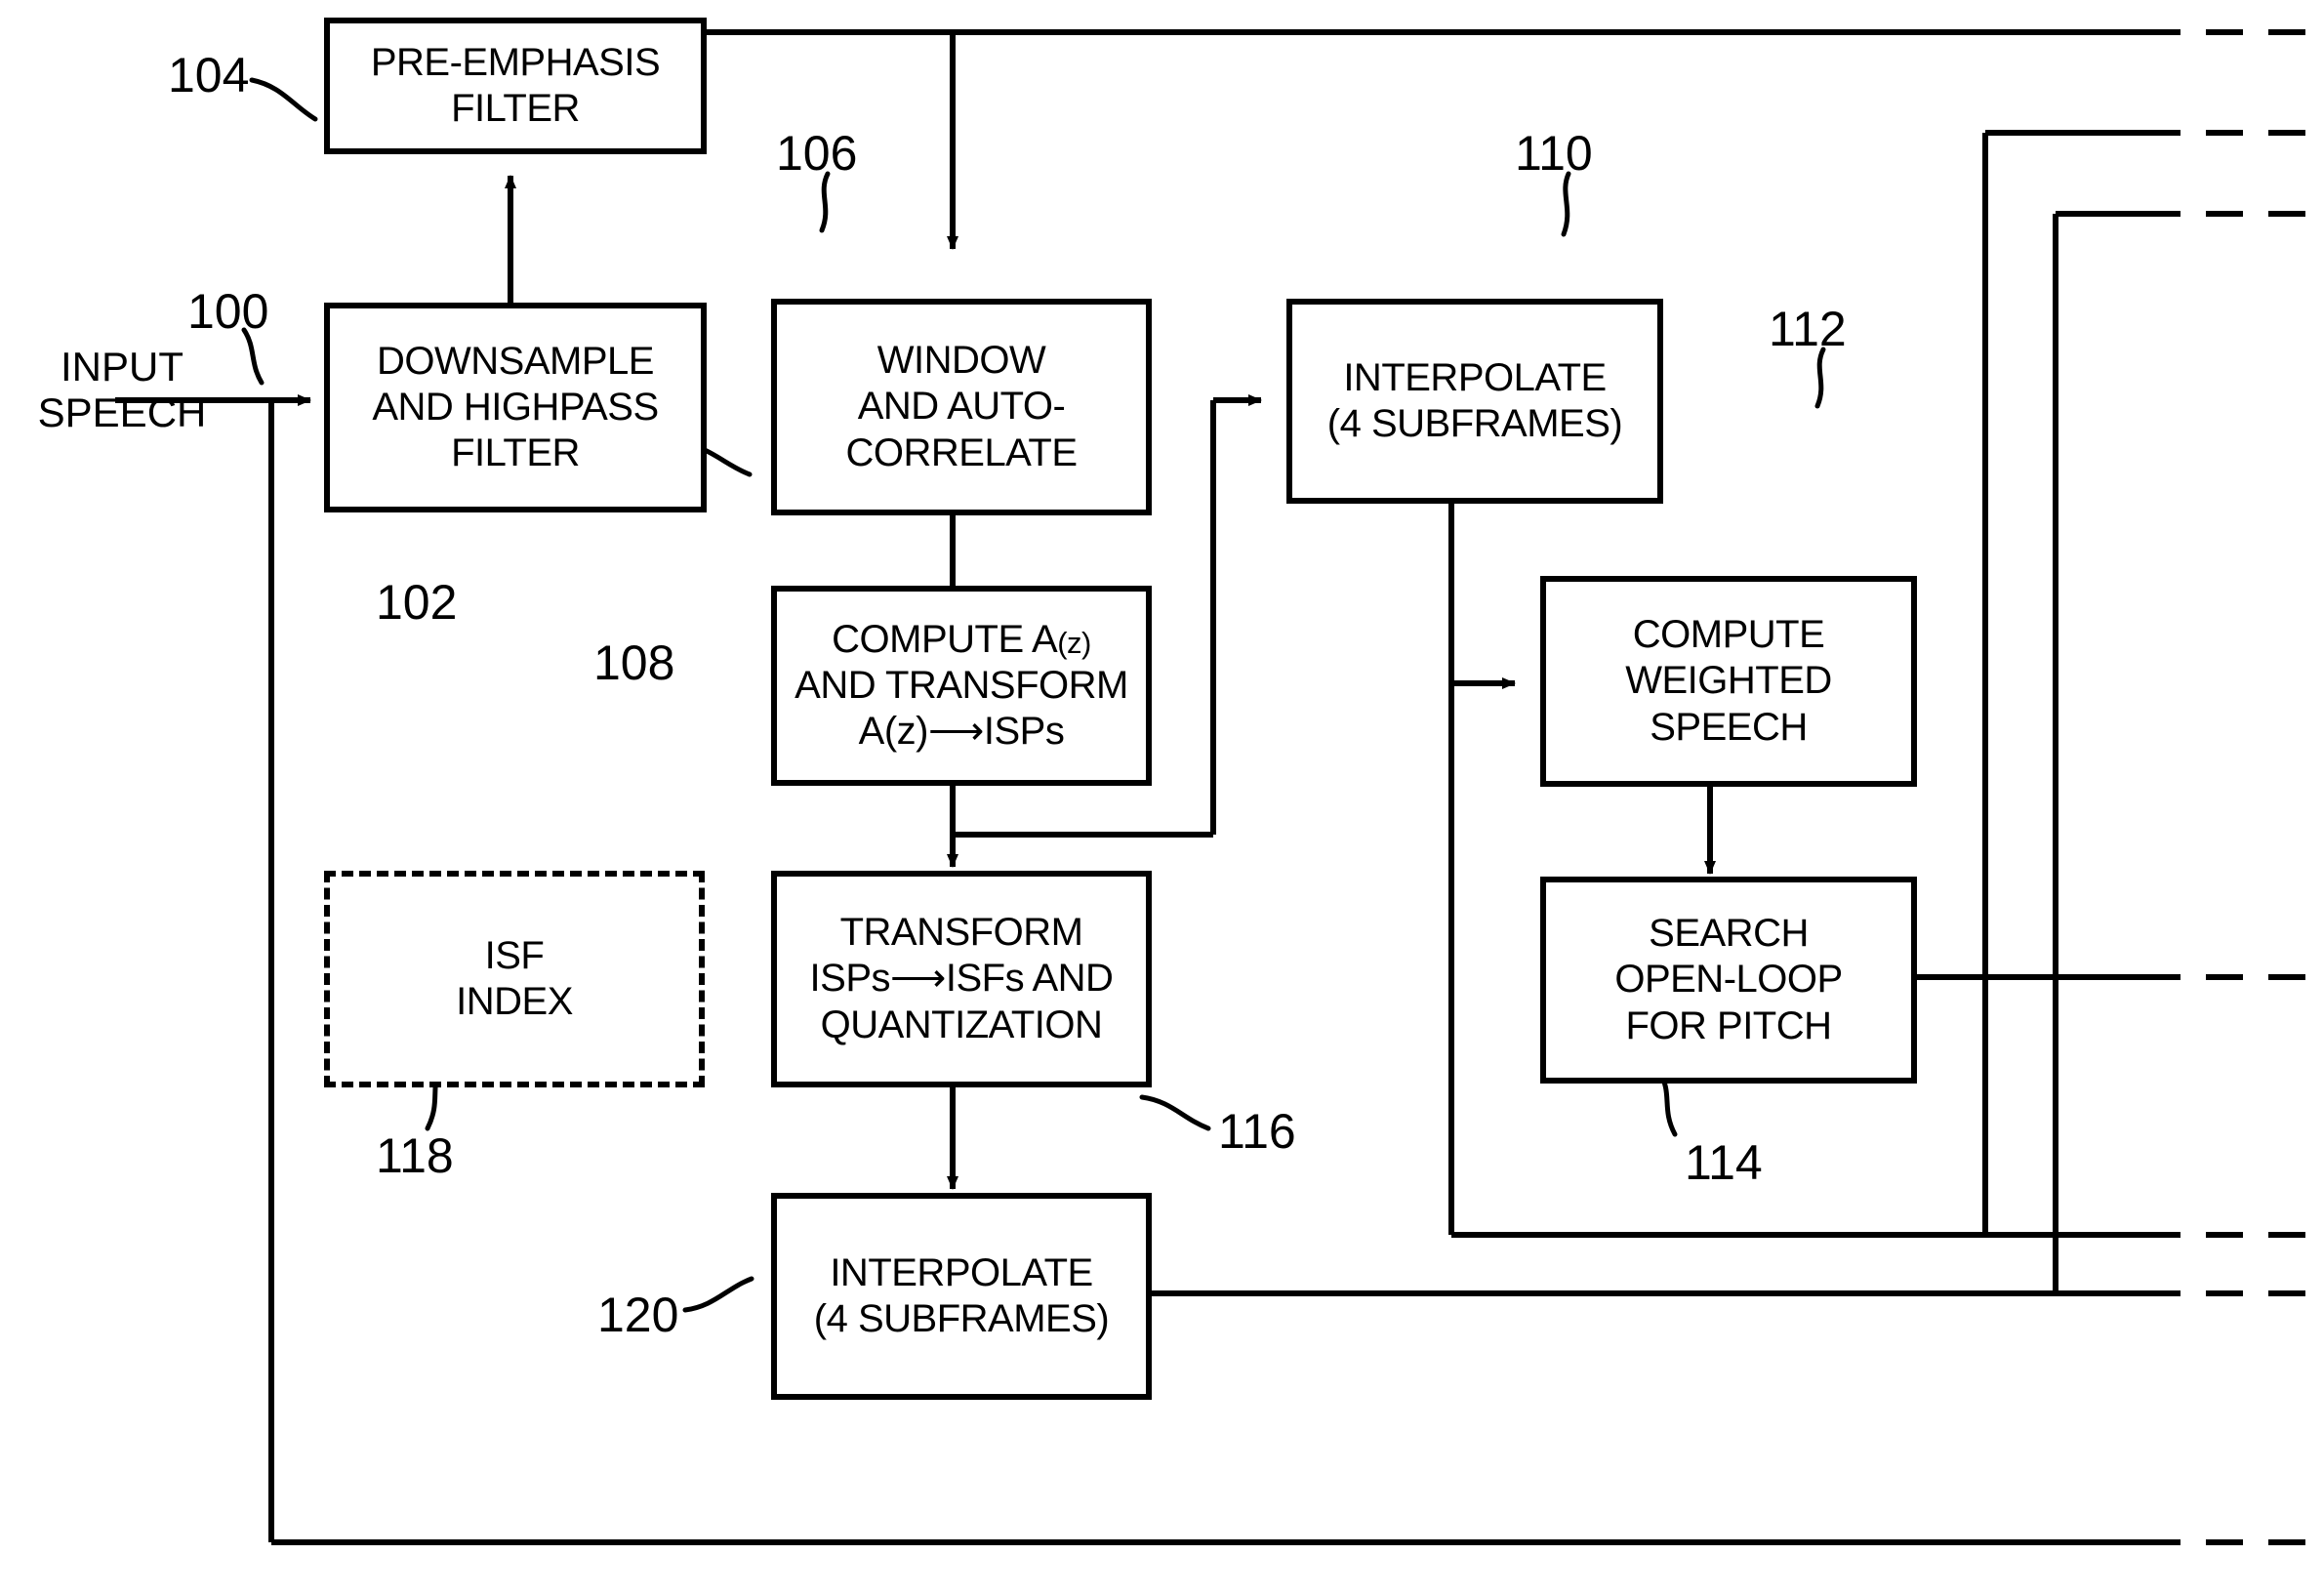 The width and height of the screenshot is (2323, 1596). I want to click on block-line: DOWNSAMPLE, so click(515, 361).